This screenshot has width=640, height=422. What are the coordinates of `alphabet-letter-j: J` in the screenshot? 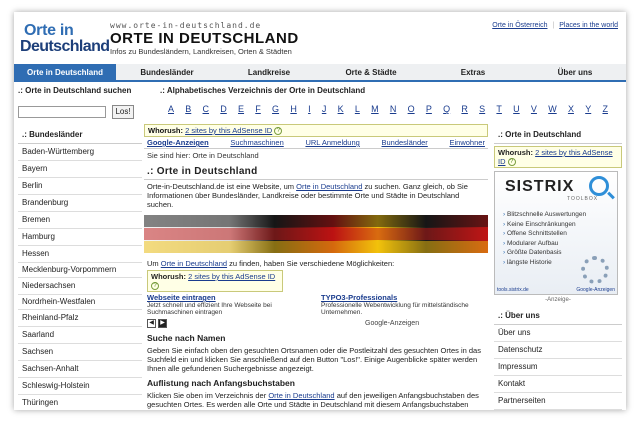 It's located at (324, 109).